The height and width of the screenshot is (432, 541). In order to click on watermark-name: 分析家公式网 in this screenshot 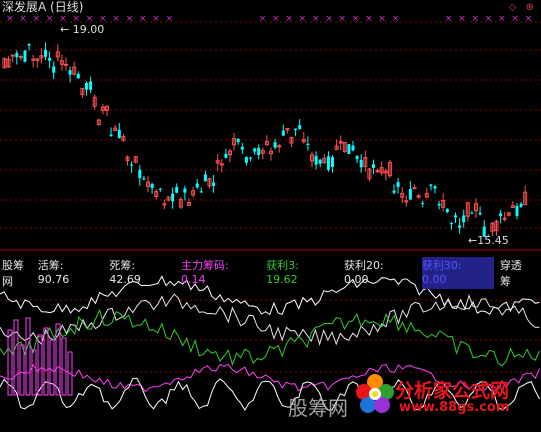, I will do `click(452, 391)`.